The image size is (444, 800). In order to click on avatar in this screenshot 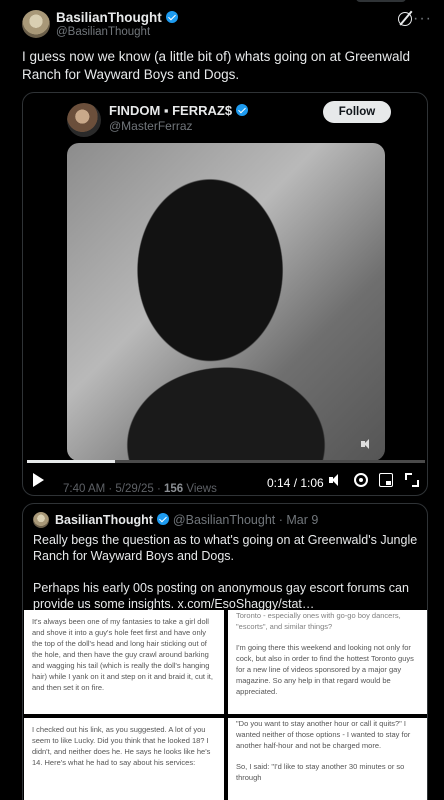, I will do `click(36, 24)`.